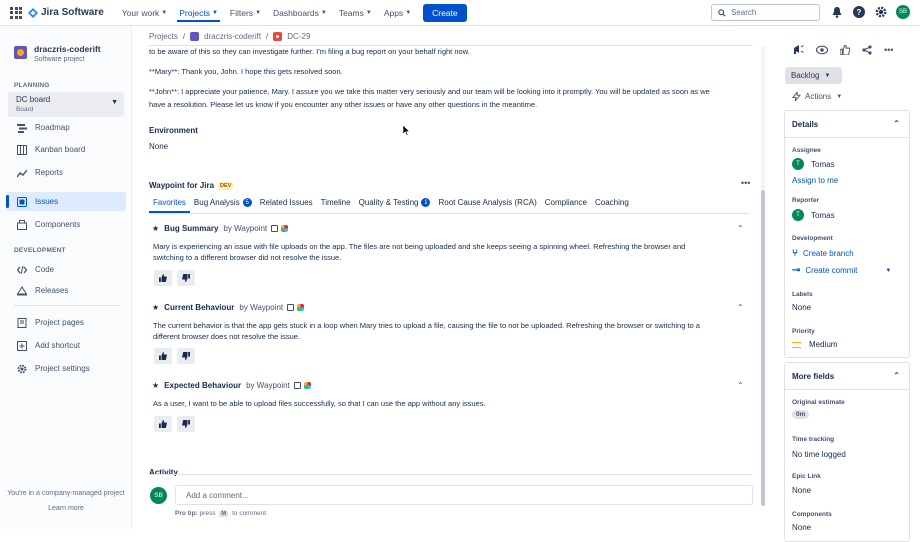  What do you see at coordinates (801, 490) in the screenshot?
I see `epic-link-value: None` at bounding box center [801, 490].